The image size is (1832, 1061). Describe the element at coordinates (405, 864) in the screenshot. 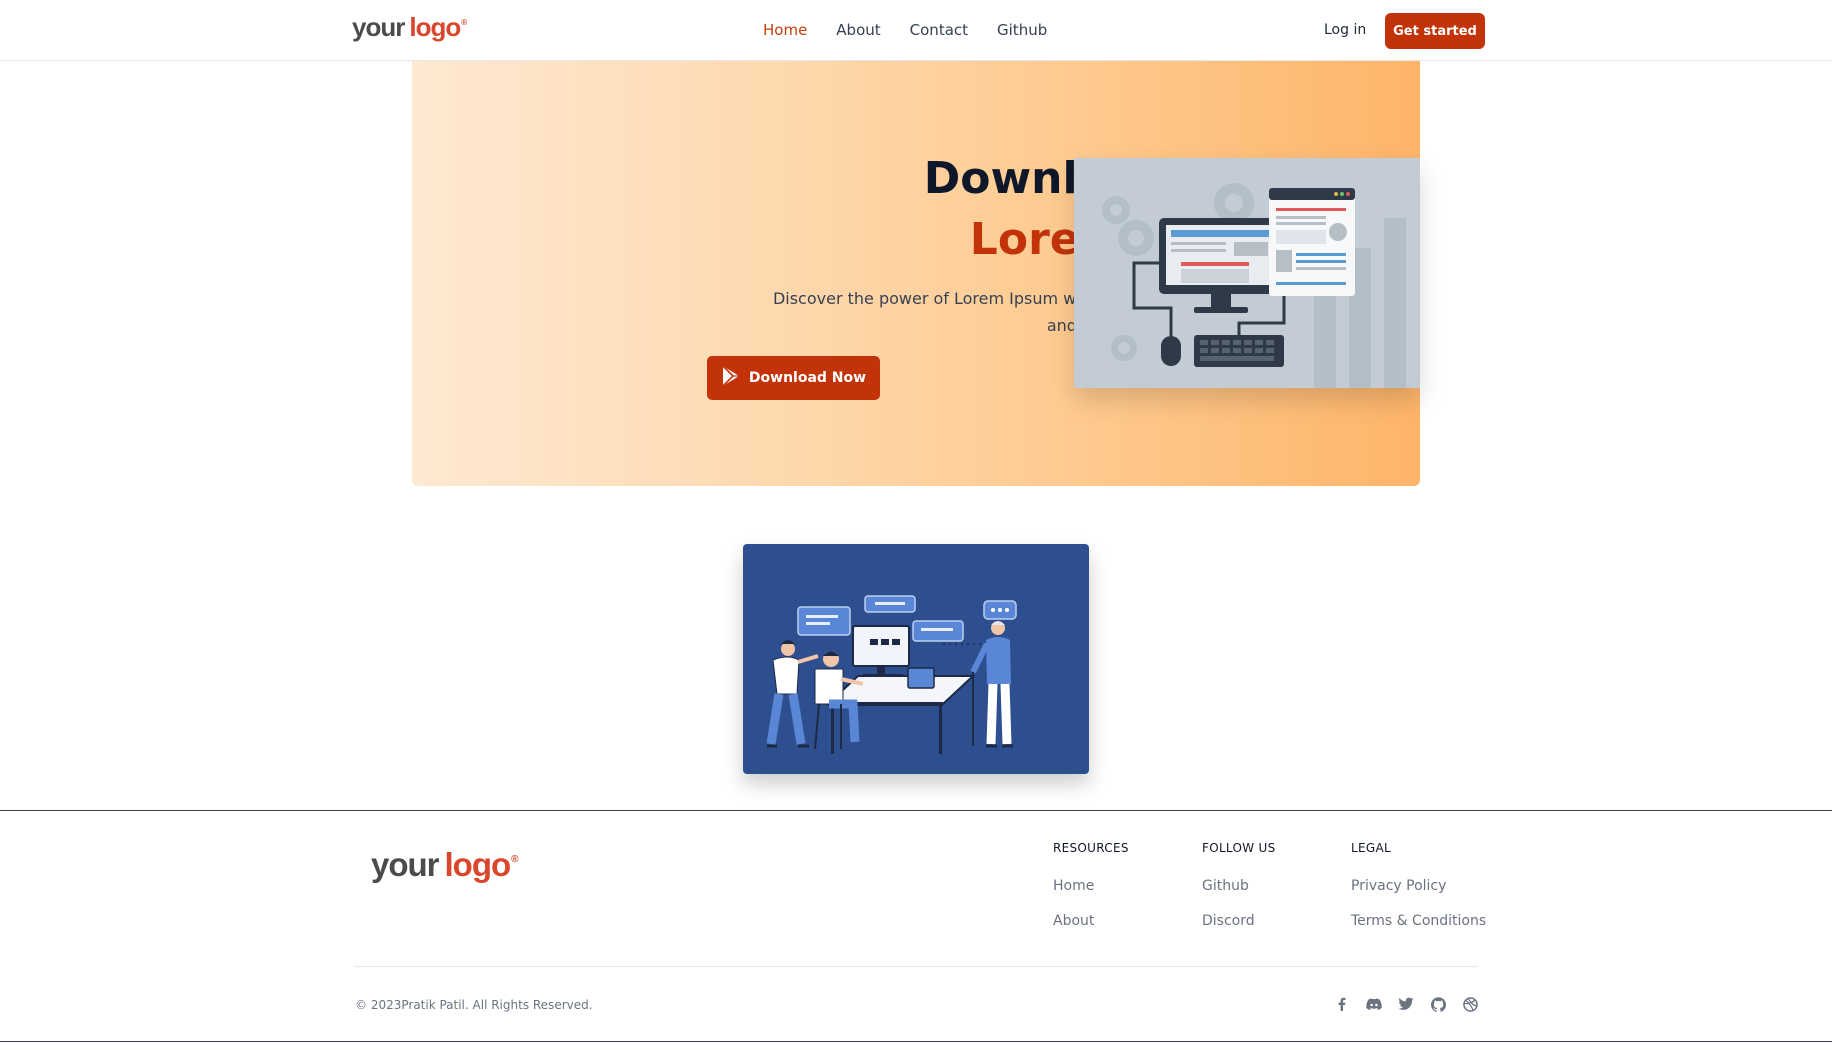

I see `footer-logo-text-your: your` at that location.